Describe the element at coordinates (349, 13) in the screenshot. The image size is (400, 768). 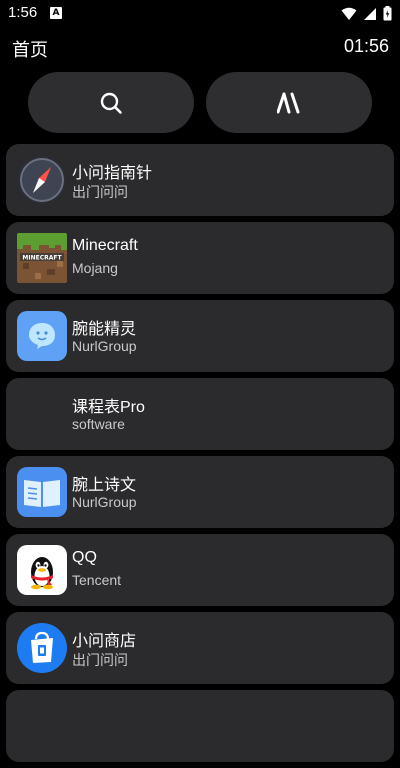
I see `wifi-icon` at that location.